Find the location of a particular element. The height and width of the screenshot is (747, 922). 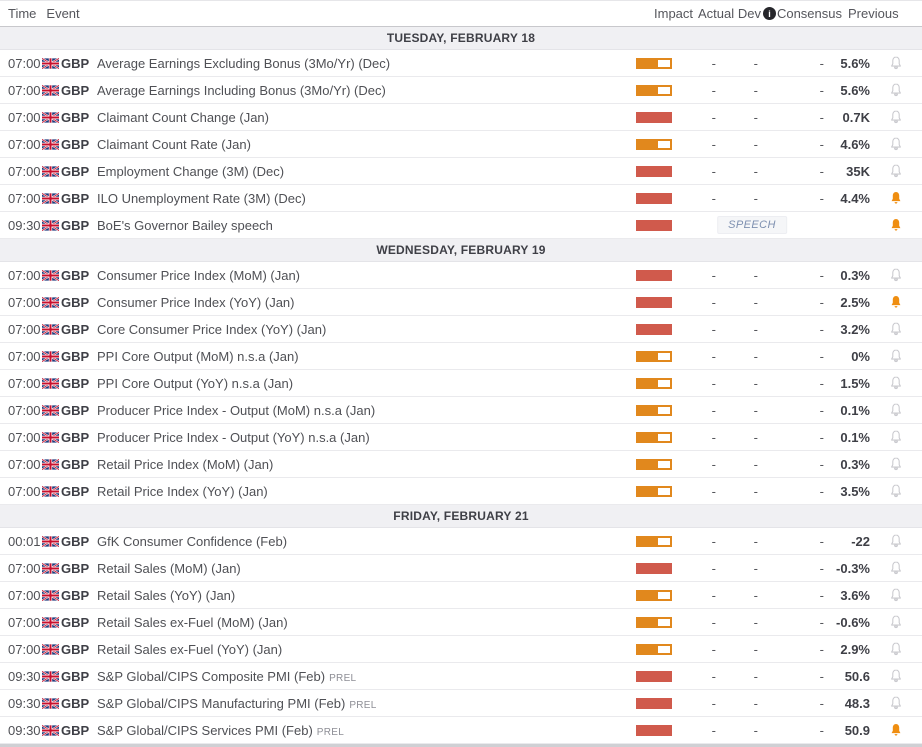

event-name: Employment Change (3M) (Dec) is located at coordinates (365, 171).